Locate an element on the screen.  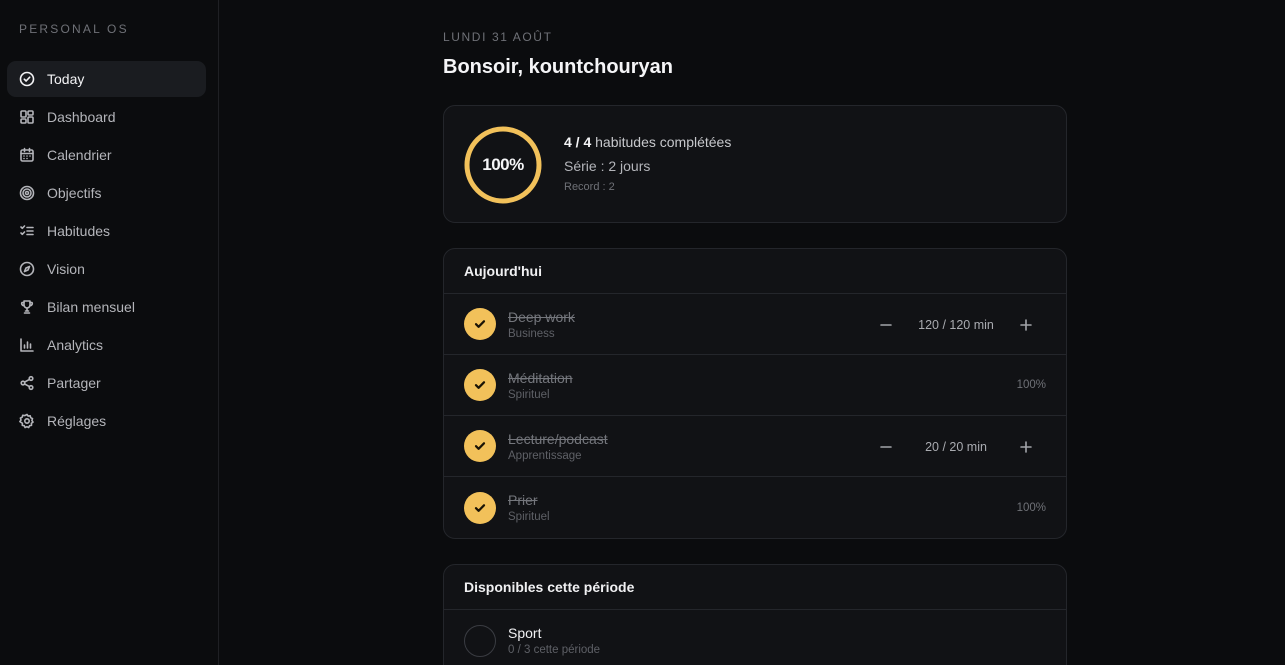
sidebar-item-dashboard: Dashboard is located at coordinates (106, 117).